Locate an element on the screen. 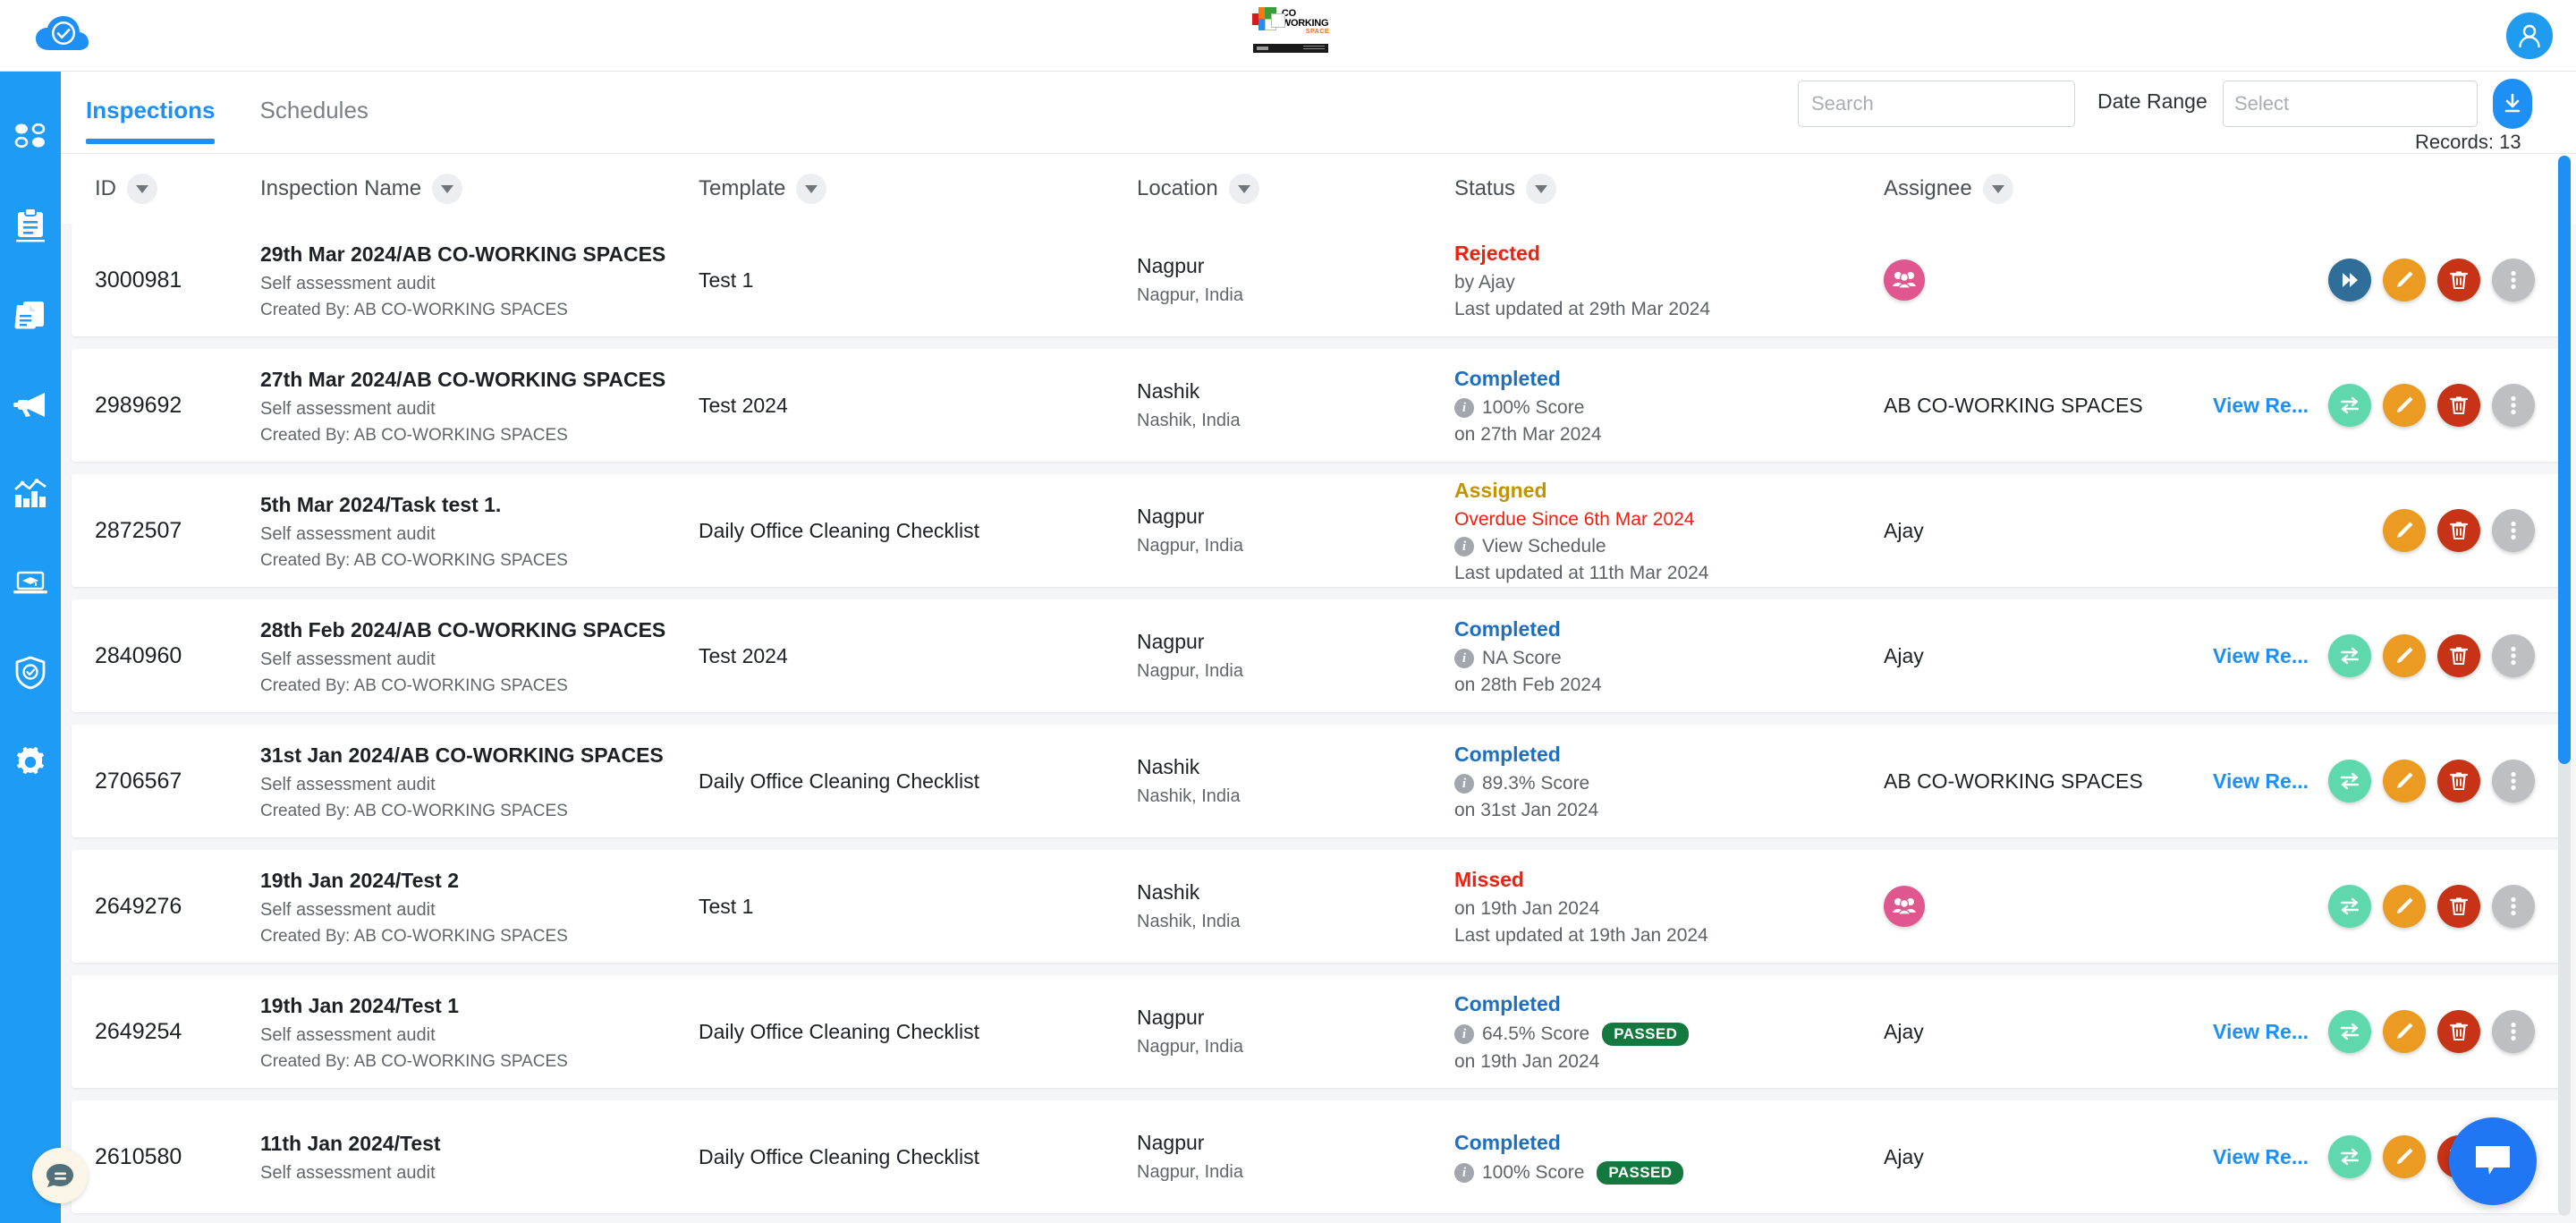  sidebar-item-compliance is located at coordinates (30, 673).